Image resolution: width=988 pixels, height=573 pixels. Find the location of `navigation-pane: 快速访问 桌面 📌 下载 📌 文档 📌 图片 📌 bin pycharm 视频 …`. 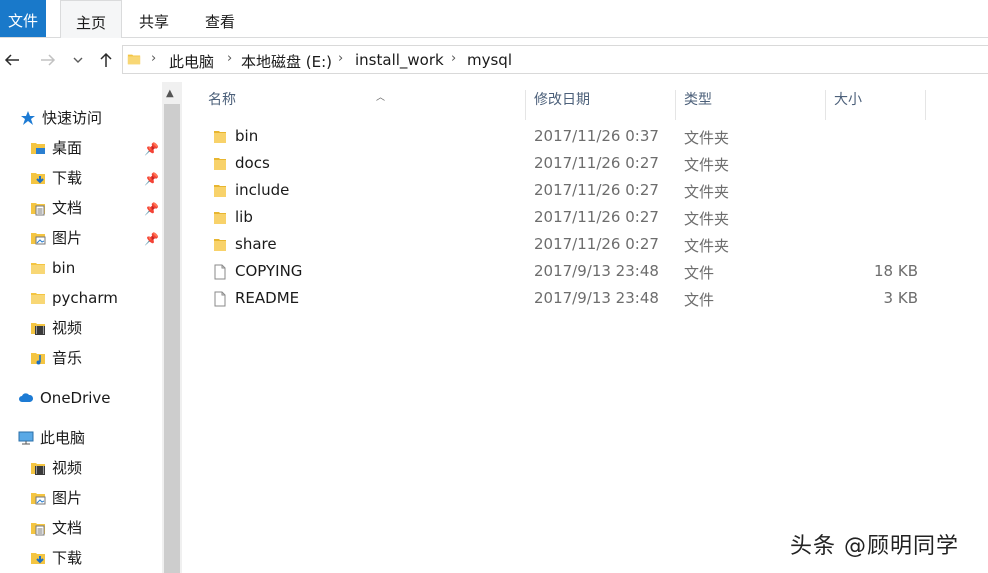

navigation-pane: 快速访问 桌面 📌 下载 📌 文档 📌 图片 📌 bin pycharm 视频 … is located at coordinates (81, 327).